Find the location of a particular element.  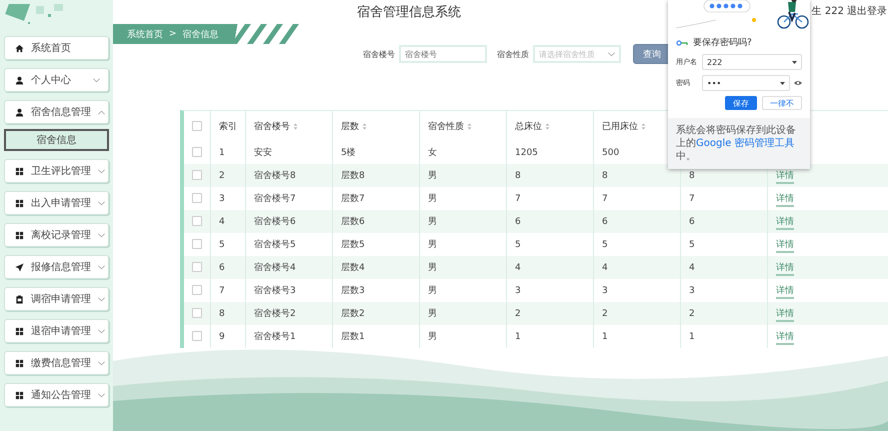

table-cell: 宿舍楼号3 is located at coordinates (275, 291).